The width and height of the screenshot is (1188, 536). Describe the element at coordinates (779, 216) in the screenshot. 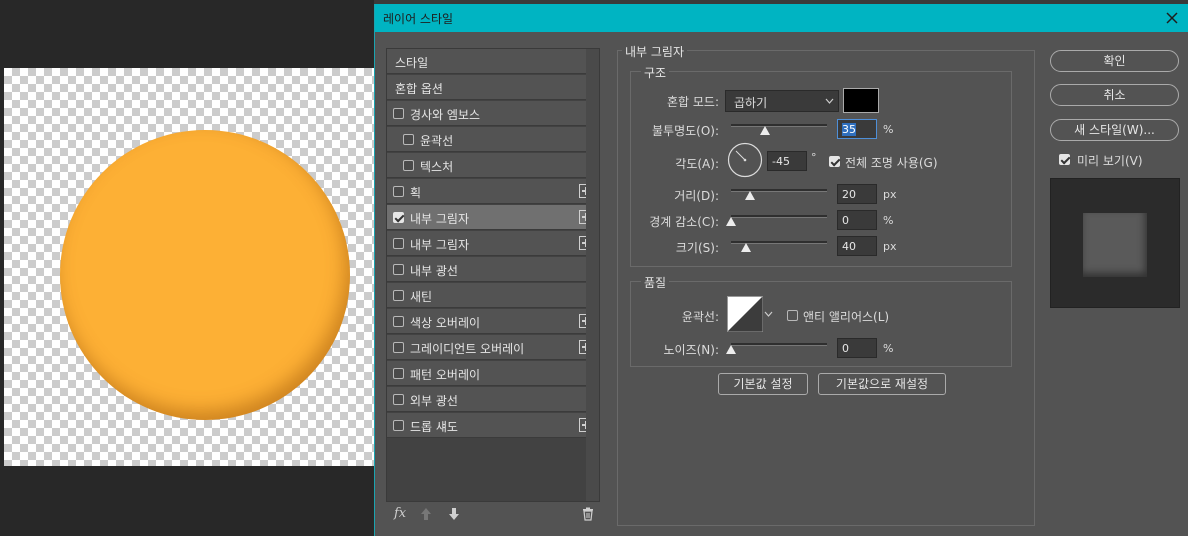

I see `choke-slider` at that location.